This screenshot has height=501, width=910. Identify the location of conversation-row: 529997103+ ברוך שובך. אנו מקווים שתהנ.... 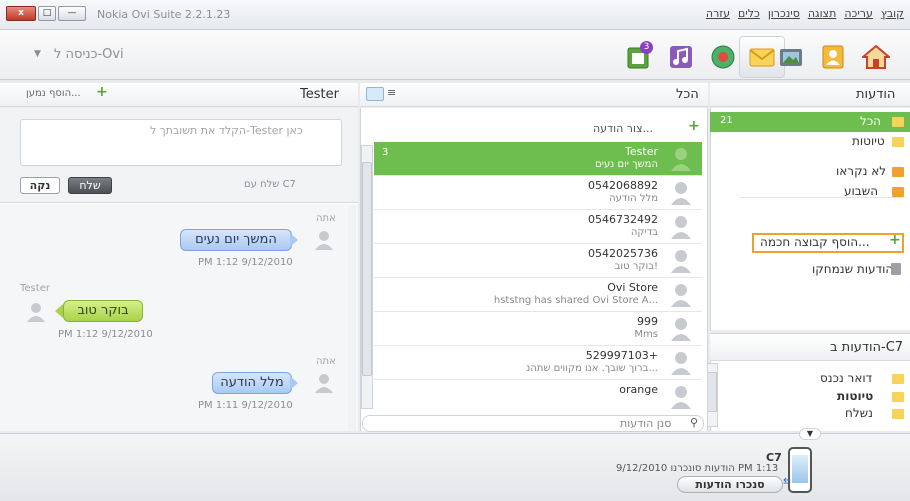
(538, 363).